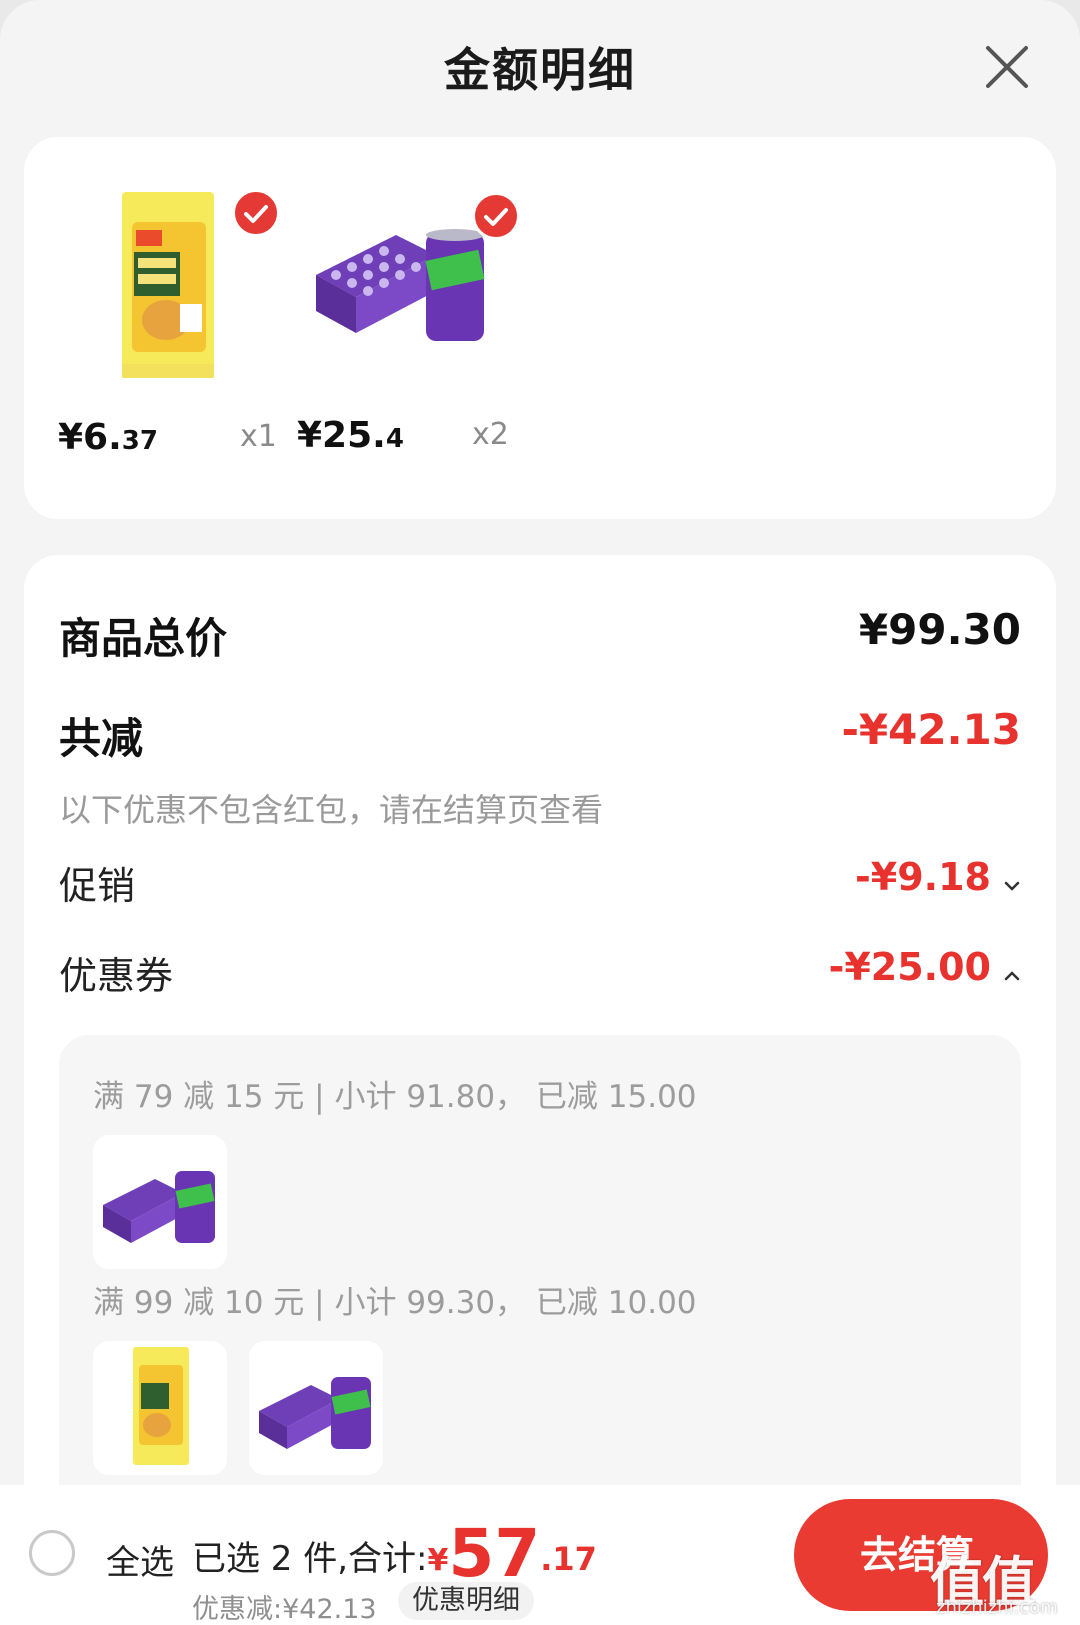 The image size is (1080, 1625). What do you see at coordinates (997, 1607) in the screenshot?
I see `watermark-url: zhizhizhi.com` at bounding box center [997, 1607].